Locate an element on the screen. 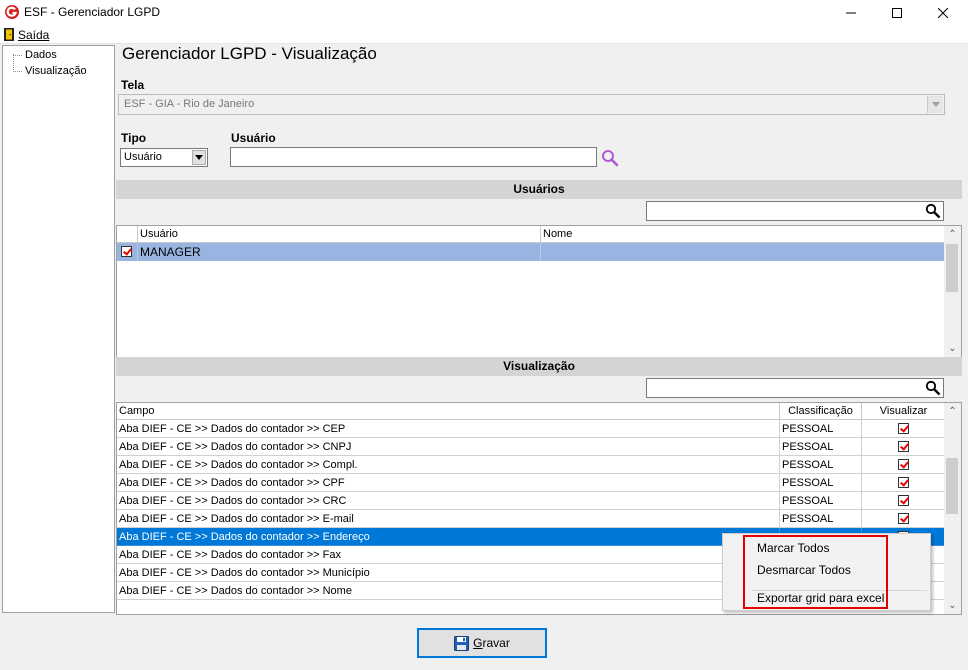  g-logo-icon is located at coordinates (12, 12).